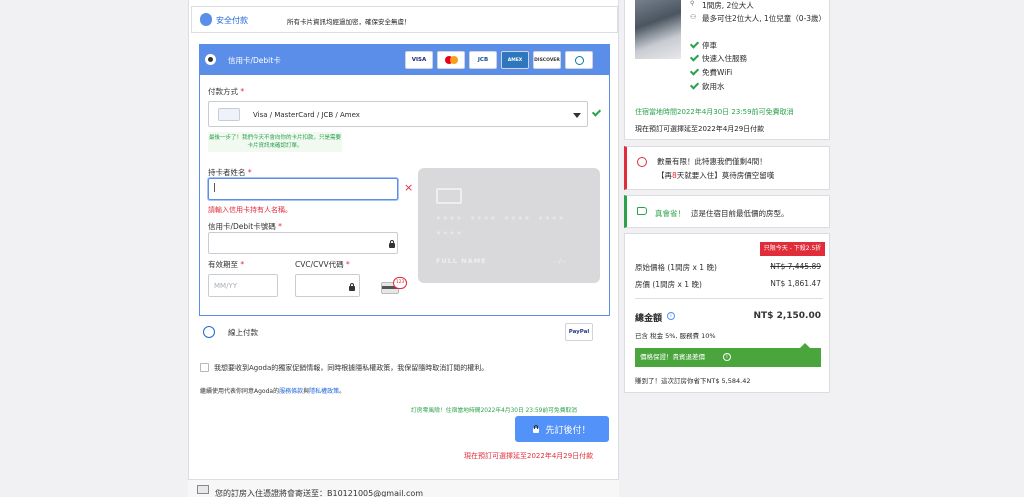  What do you see at coordinates (670, 213) in the screenshot?
I see `deal-title: 真會省！` at bounding box center [670, 213].